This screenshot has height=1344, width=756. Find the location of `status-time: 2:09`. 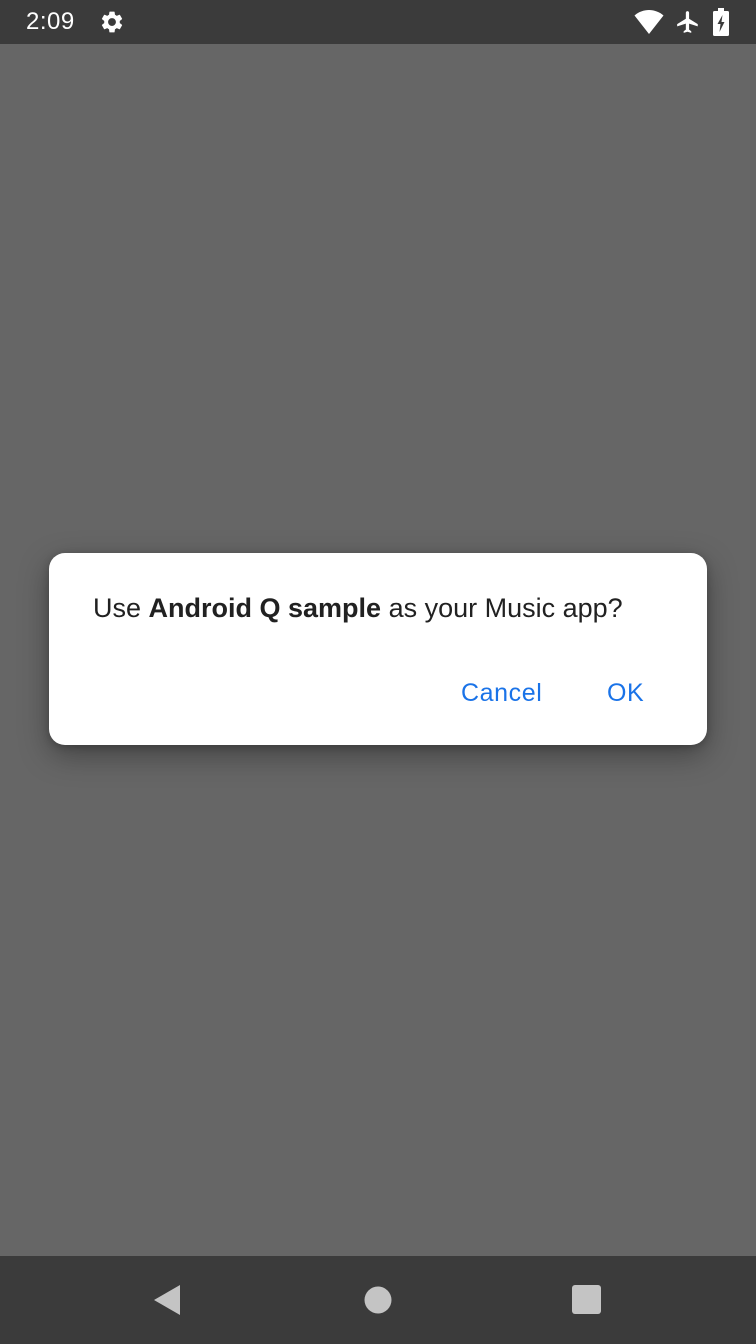

status-time: 2:09 is located at coordinates (50, 21).